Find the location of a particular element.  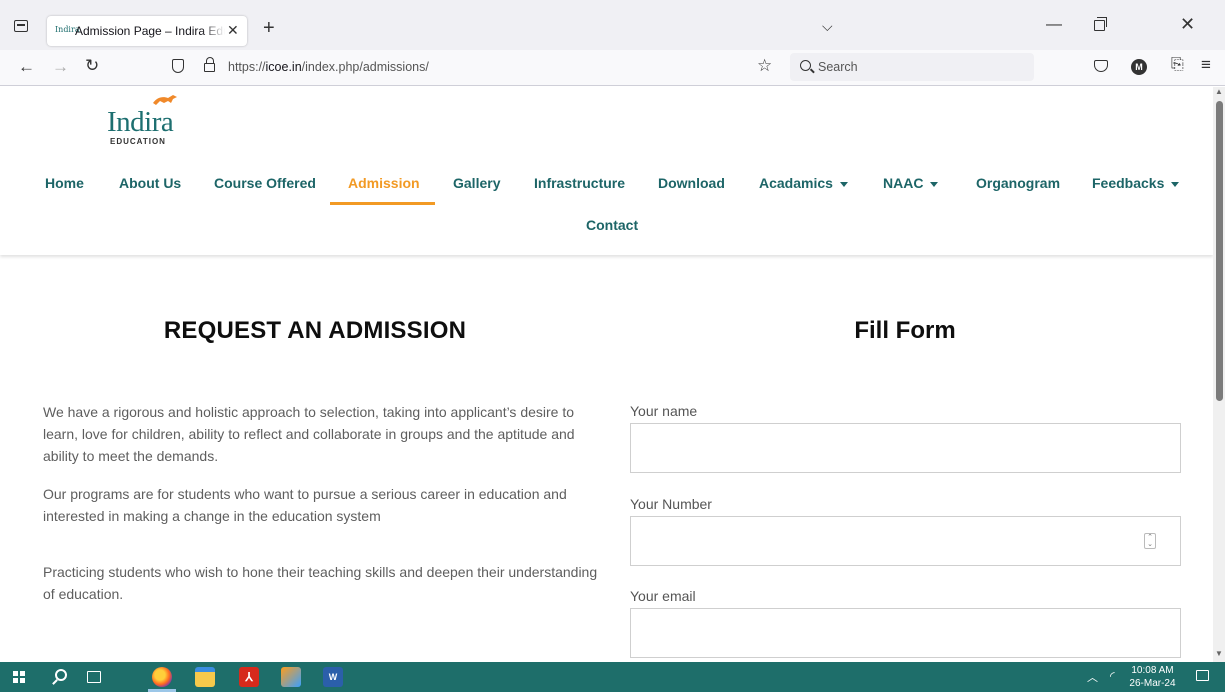

tab-title: Admission Page – Indira Educat is located at coordinates (150, 31).